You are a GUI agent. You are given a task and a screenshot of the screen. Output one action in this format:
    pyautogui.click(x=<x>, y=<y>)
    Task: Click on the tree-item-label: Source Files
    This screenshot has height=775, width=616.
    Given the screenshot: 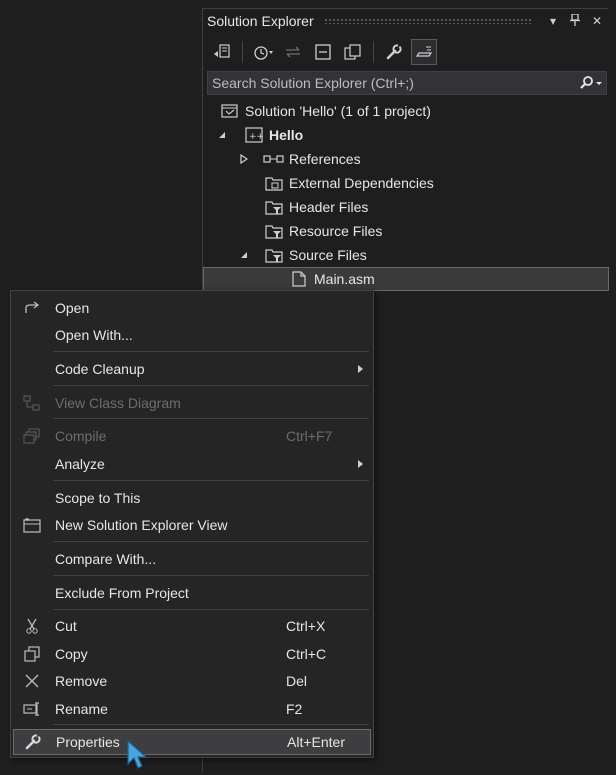 What is the action you would take?
    pyautogui.click(x=328, y=255)
    